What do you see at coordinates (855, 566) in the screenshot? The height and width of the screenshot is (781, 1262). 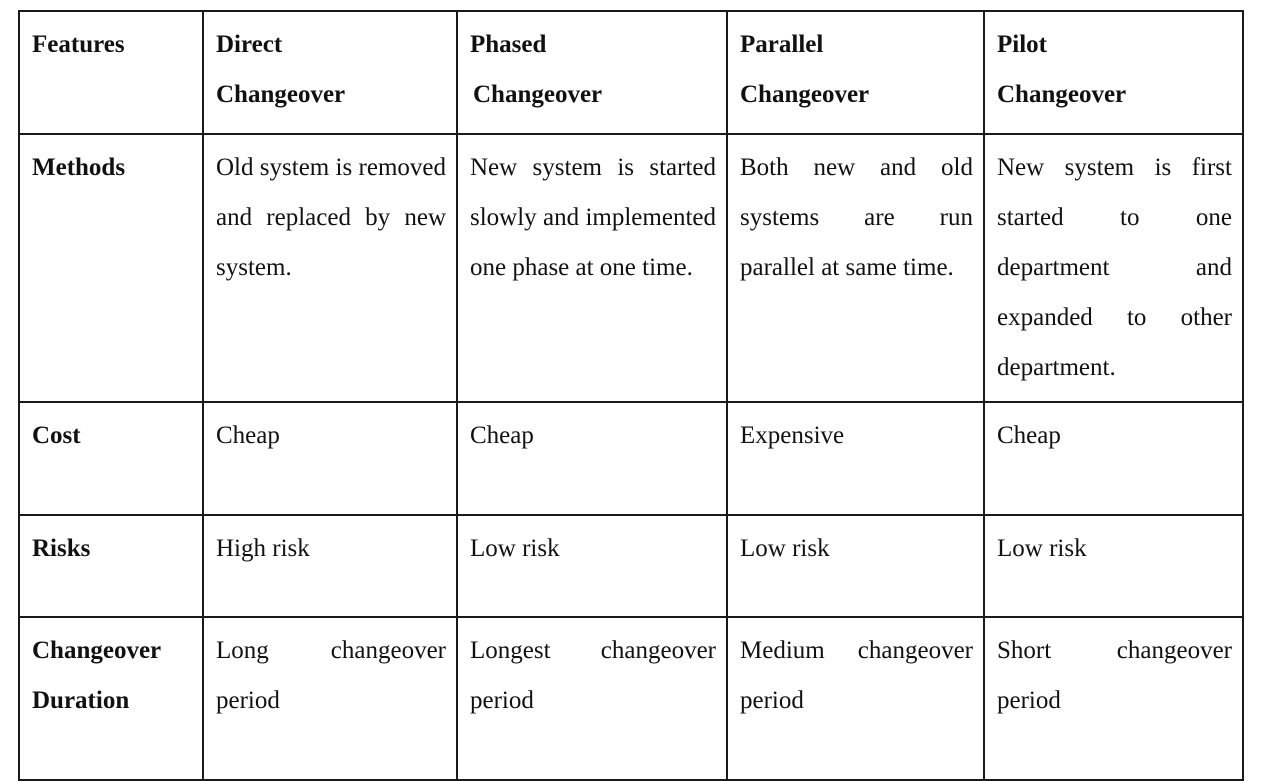 I see `cell-risks-parallel: Low risk` at bounding box center [855, 566].